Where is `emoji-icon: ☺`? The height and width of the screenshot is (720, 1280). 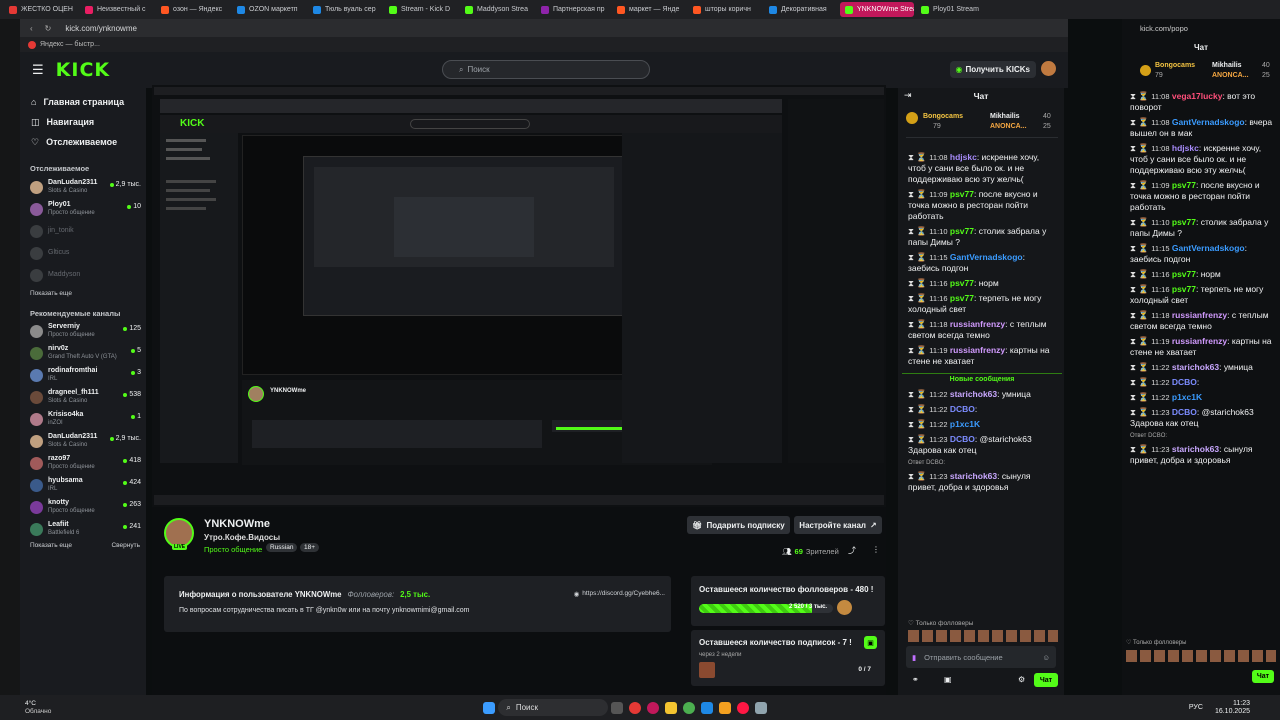
emoji-icon: ☺ is located at coordinates (1046, 657).